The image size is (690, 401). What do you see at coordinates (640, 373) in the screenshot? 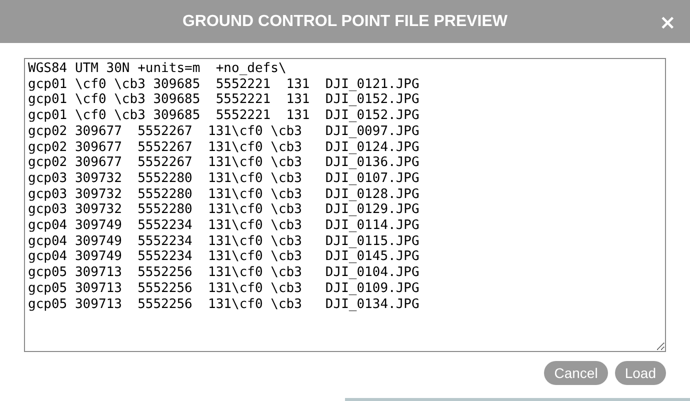
I see `load-button: Load` at bounding box center [640, 373].